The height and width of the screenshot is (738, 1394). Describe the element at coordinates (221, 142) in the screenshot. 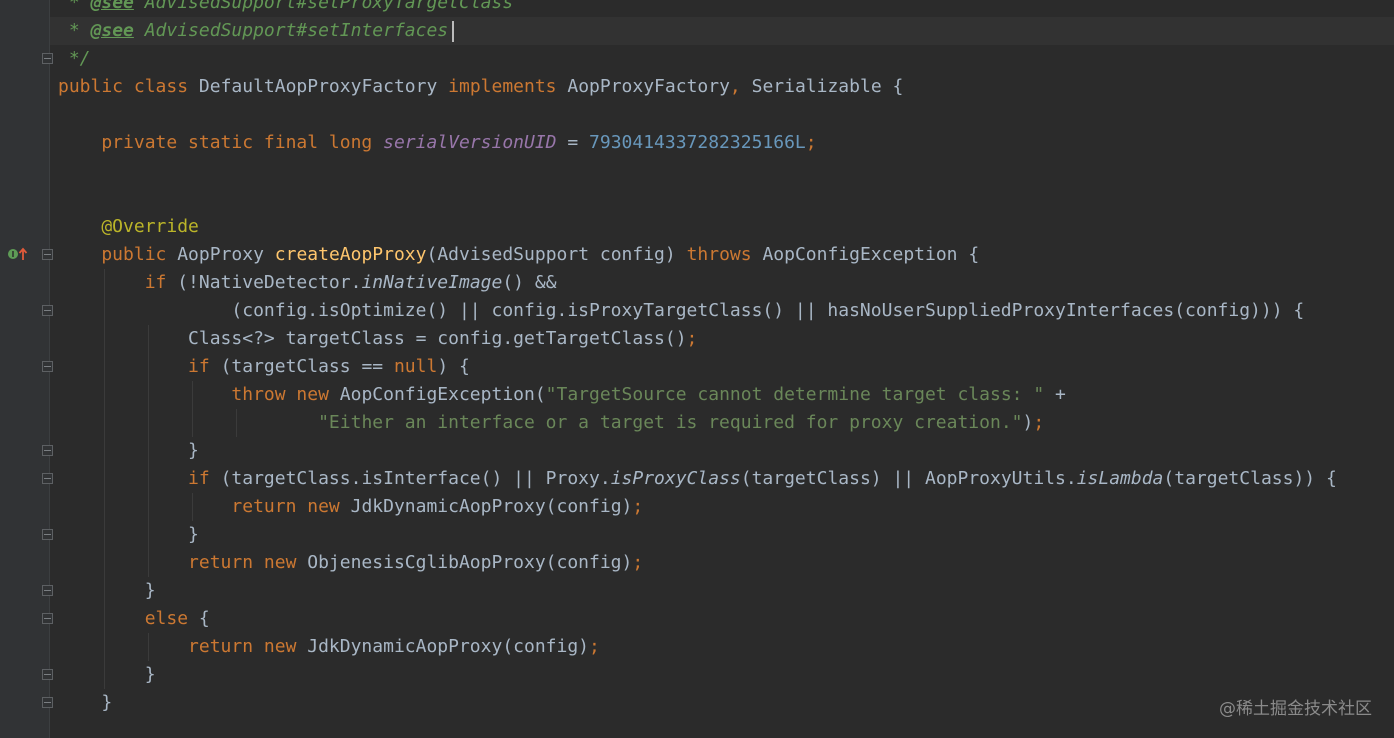

I see `code-token: private static final long` at that location.